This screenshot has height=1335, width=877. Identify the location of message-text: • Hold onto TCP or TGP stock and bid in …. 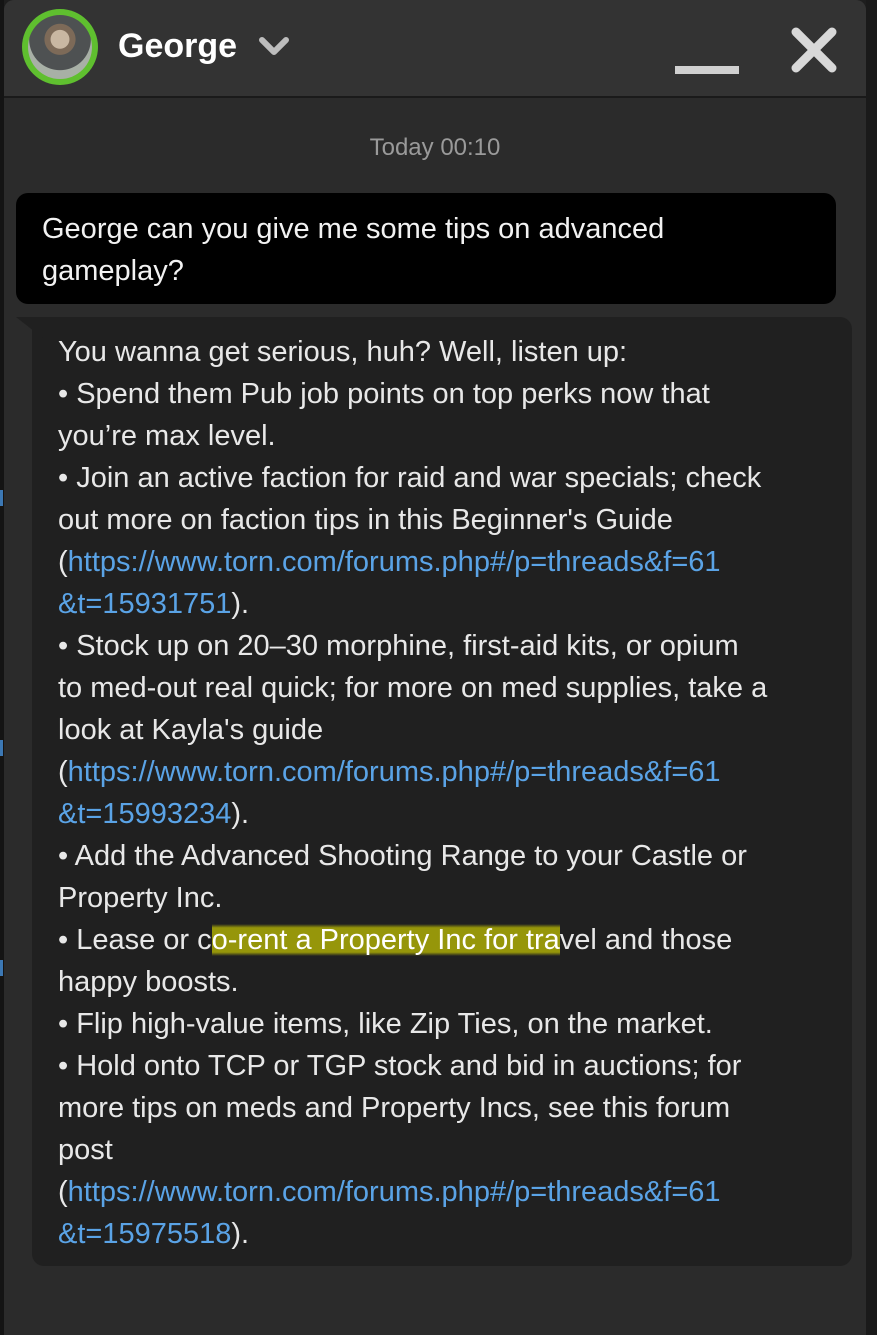
(400, 1066).